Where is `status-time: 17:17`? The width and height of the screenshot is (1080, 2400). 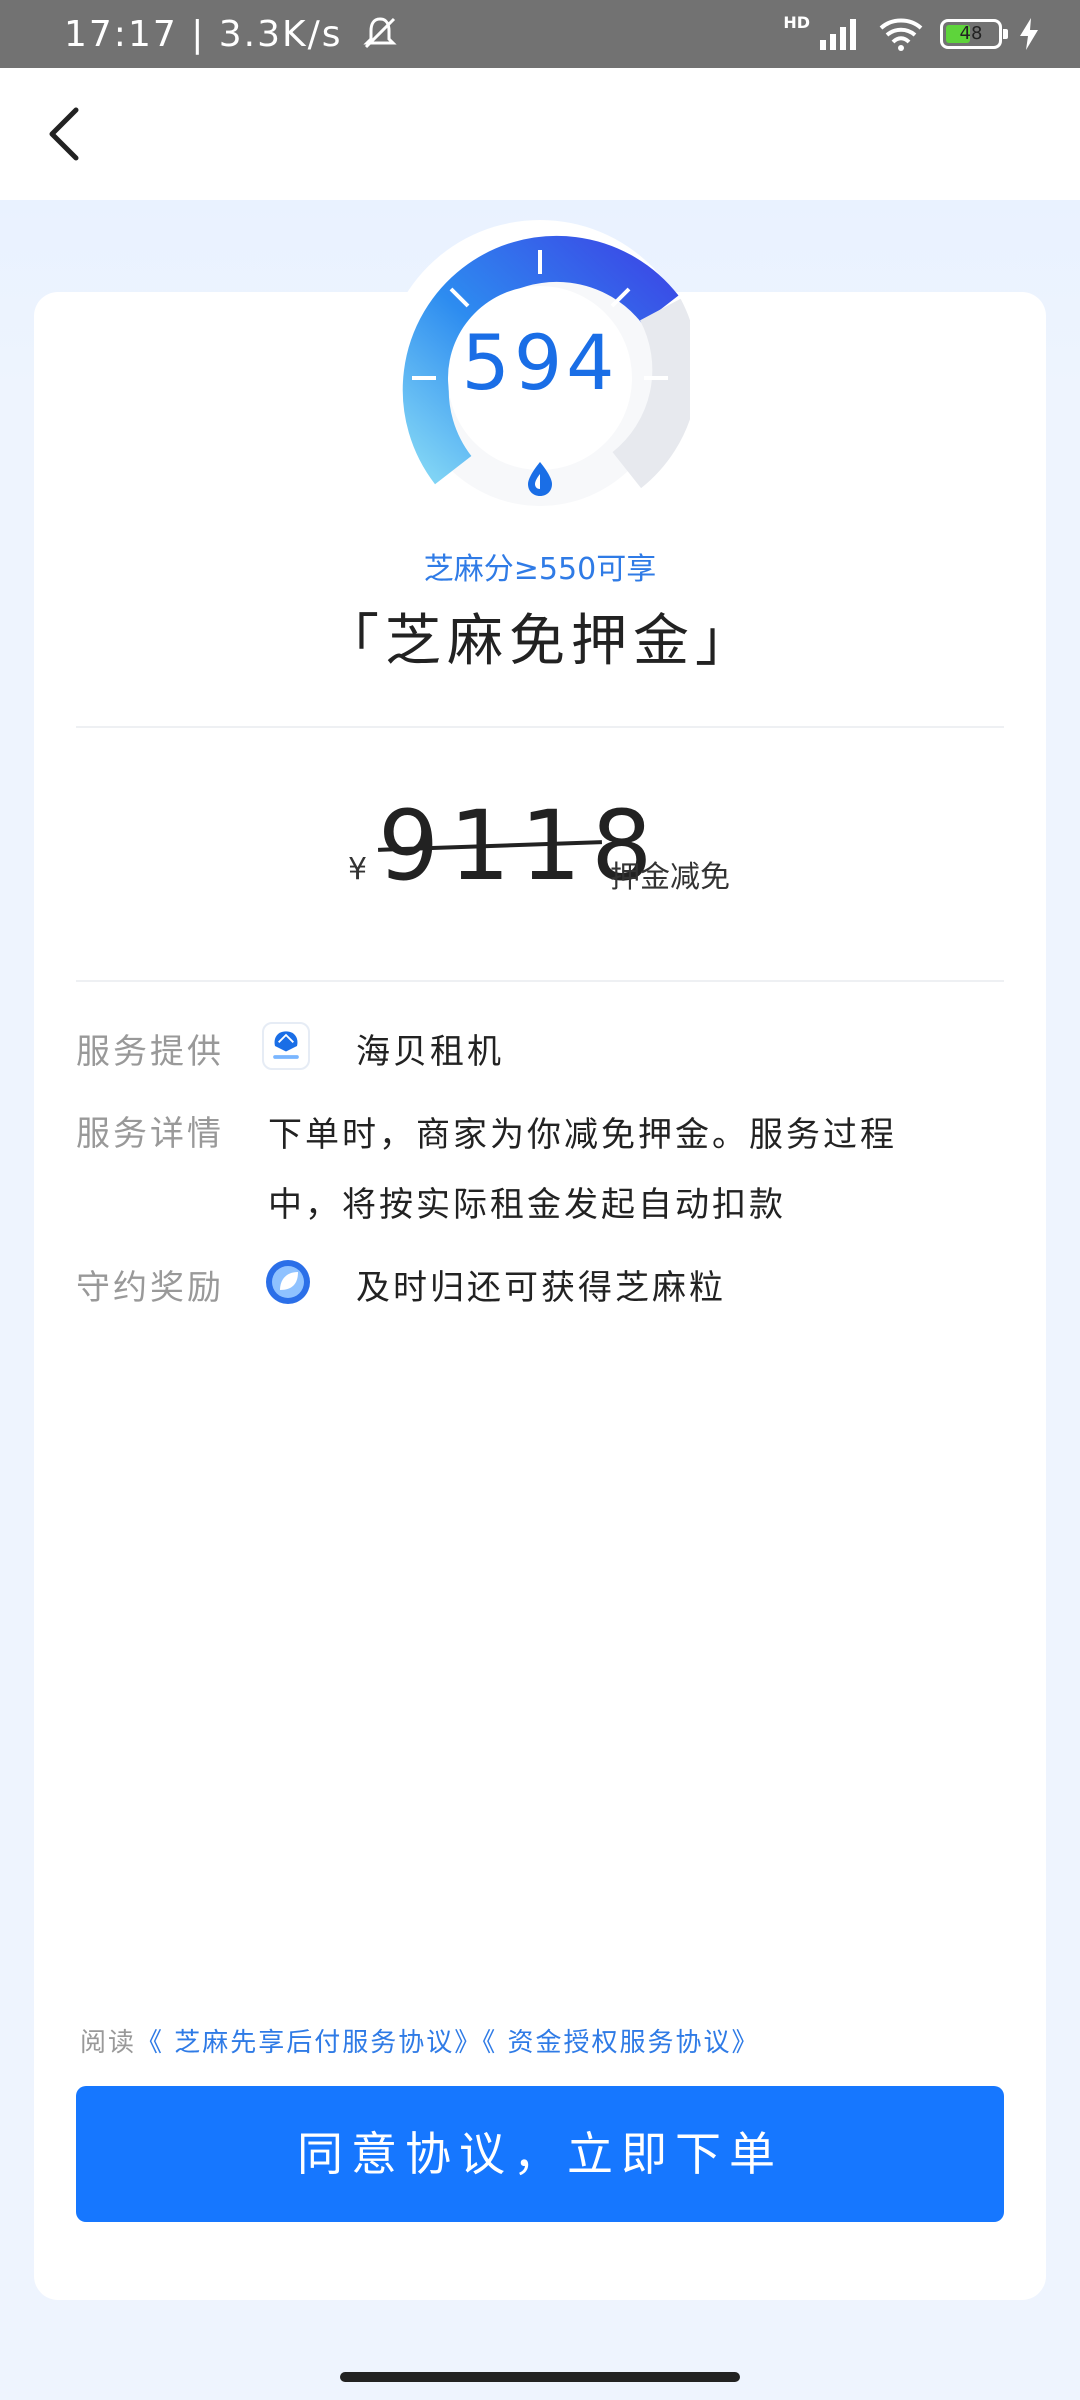
status-time: 17:17 is located at coordinates (121, 34).